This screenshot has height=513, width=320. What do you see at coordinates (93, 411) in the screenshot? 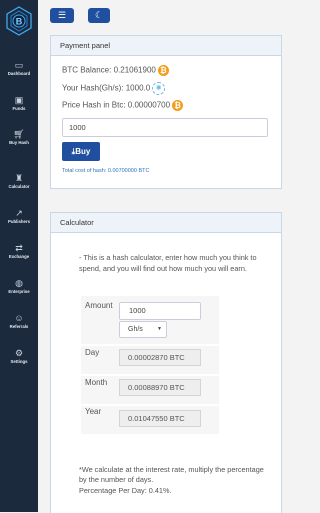
I see `year-label: Year` at bounding box center [93, 411].